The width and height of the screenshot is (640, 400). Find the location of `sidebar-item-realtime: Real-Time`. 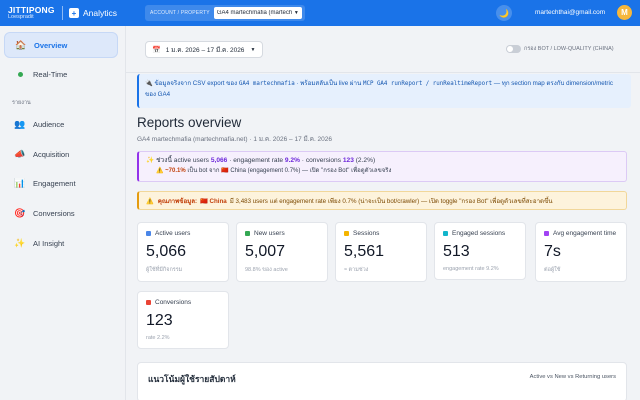

sidebar-item-realtime: Real-Time is located at coordinates (61, 74).